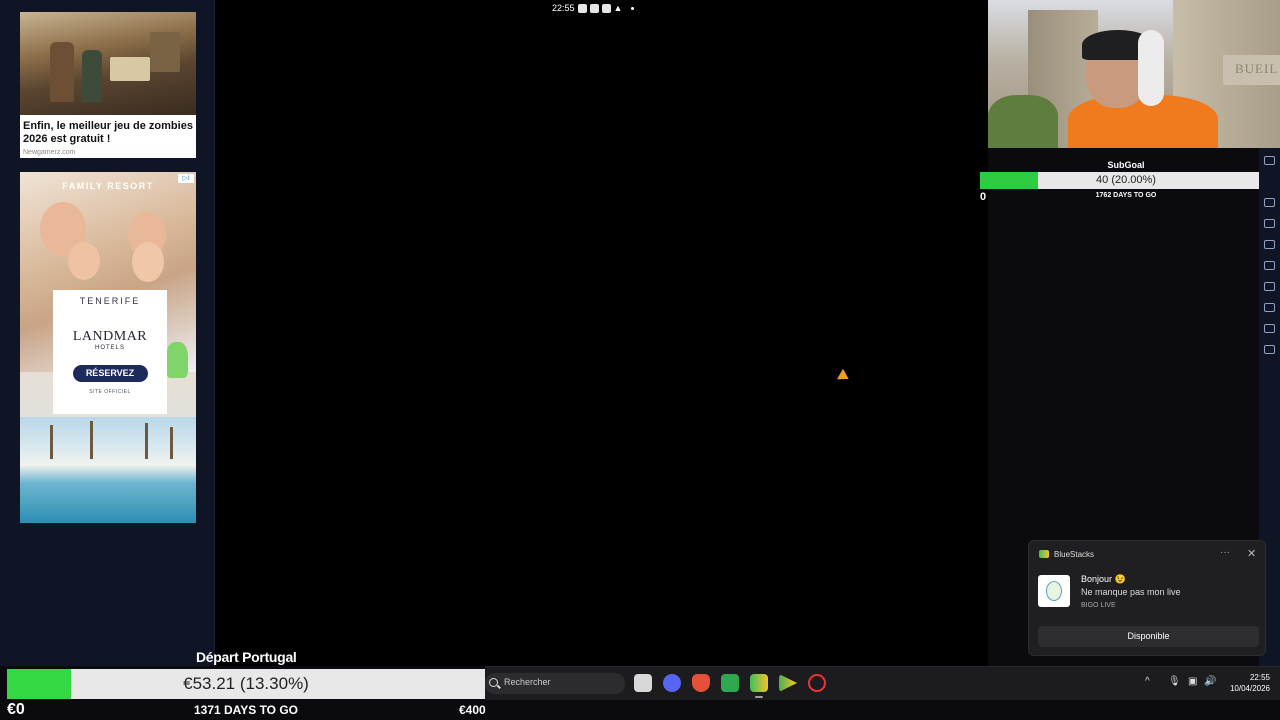 The height and width of the screenshot is (720, 1280). I want to click on headphones, so click(1151, 68).